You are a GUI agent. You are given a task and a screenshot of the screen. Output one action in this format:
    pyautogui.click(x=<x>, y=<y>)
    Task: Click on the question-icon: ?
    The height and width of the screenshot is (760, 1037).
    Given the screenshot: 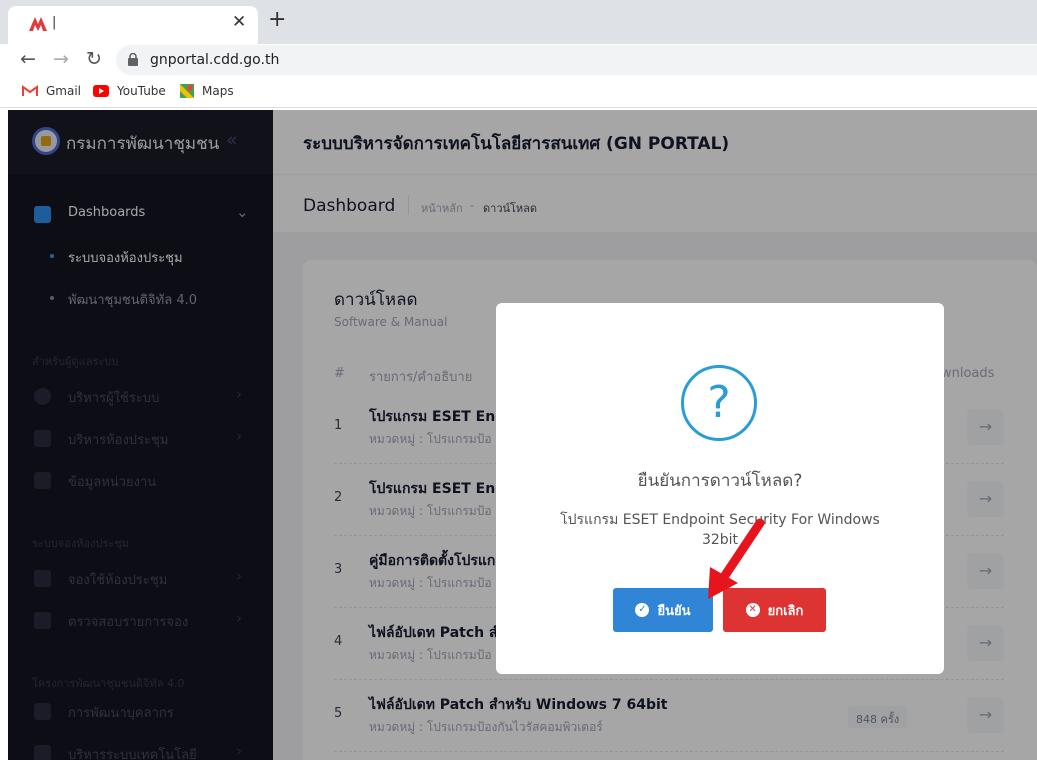 What is the action you would take?
    pyautogui.click(x=719, y=403)
    